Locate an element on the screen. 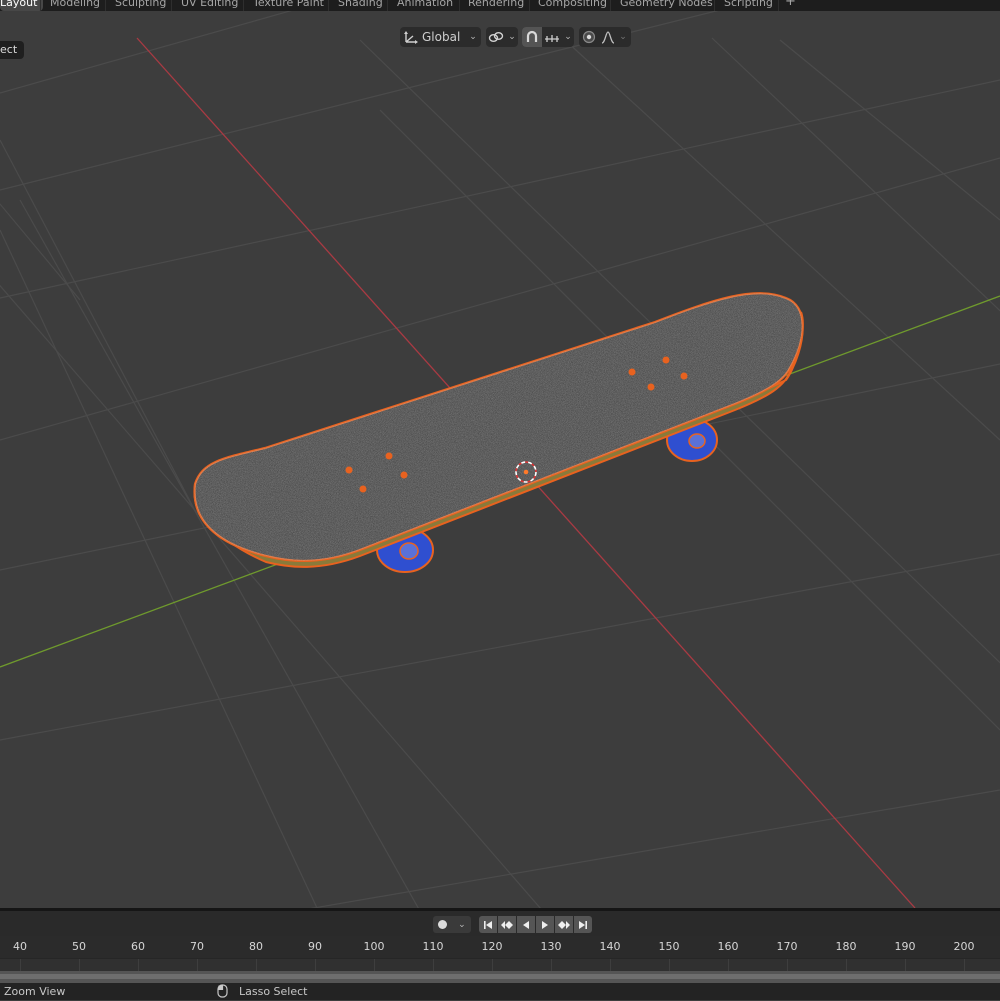 This screenshot has height=1001, width=1000. frame-label: 170 is located at coordinates (787, 946).